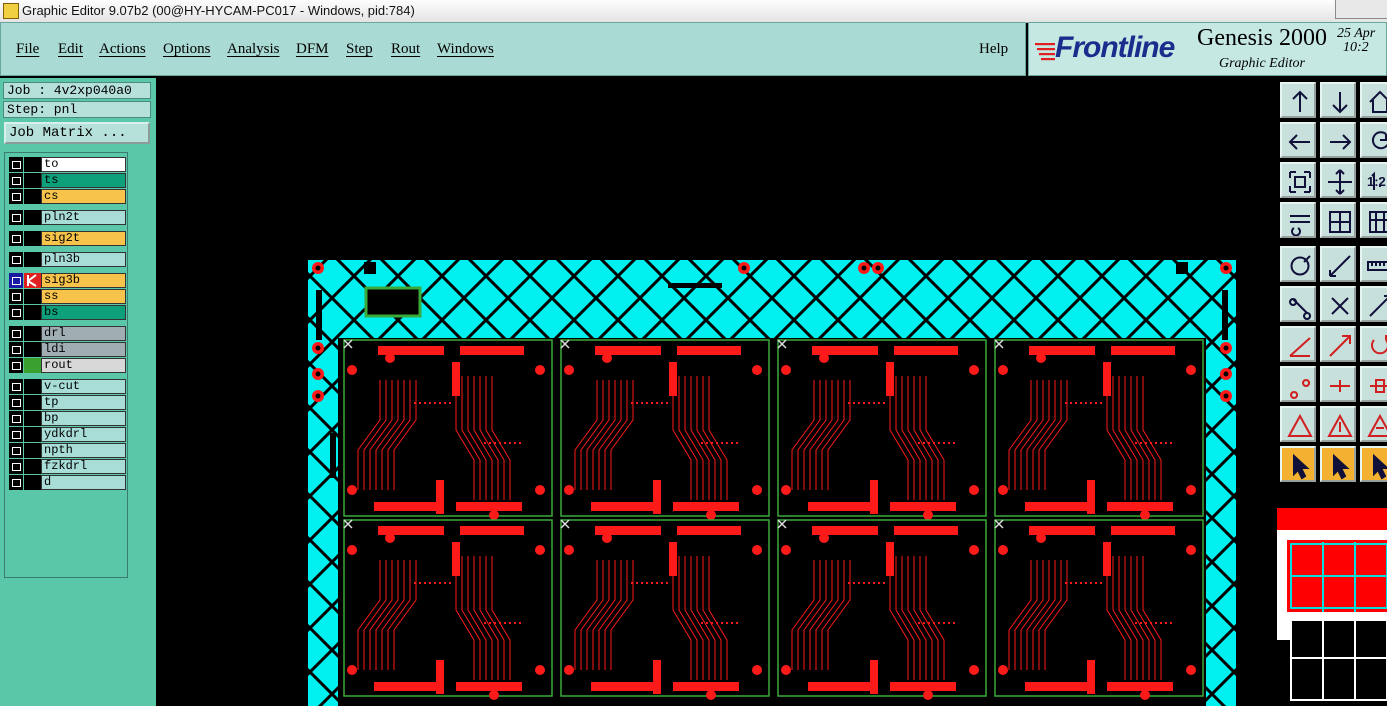 The width and height of the screenshot is (1387, 706). What do you see at coordinates (83, 450) in the screenshot?
I see `layer-name: npth` at bounding box center [83, 450].